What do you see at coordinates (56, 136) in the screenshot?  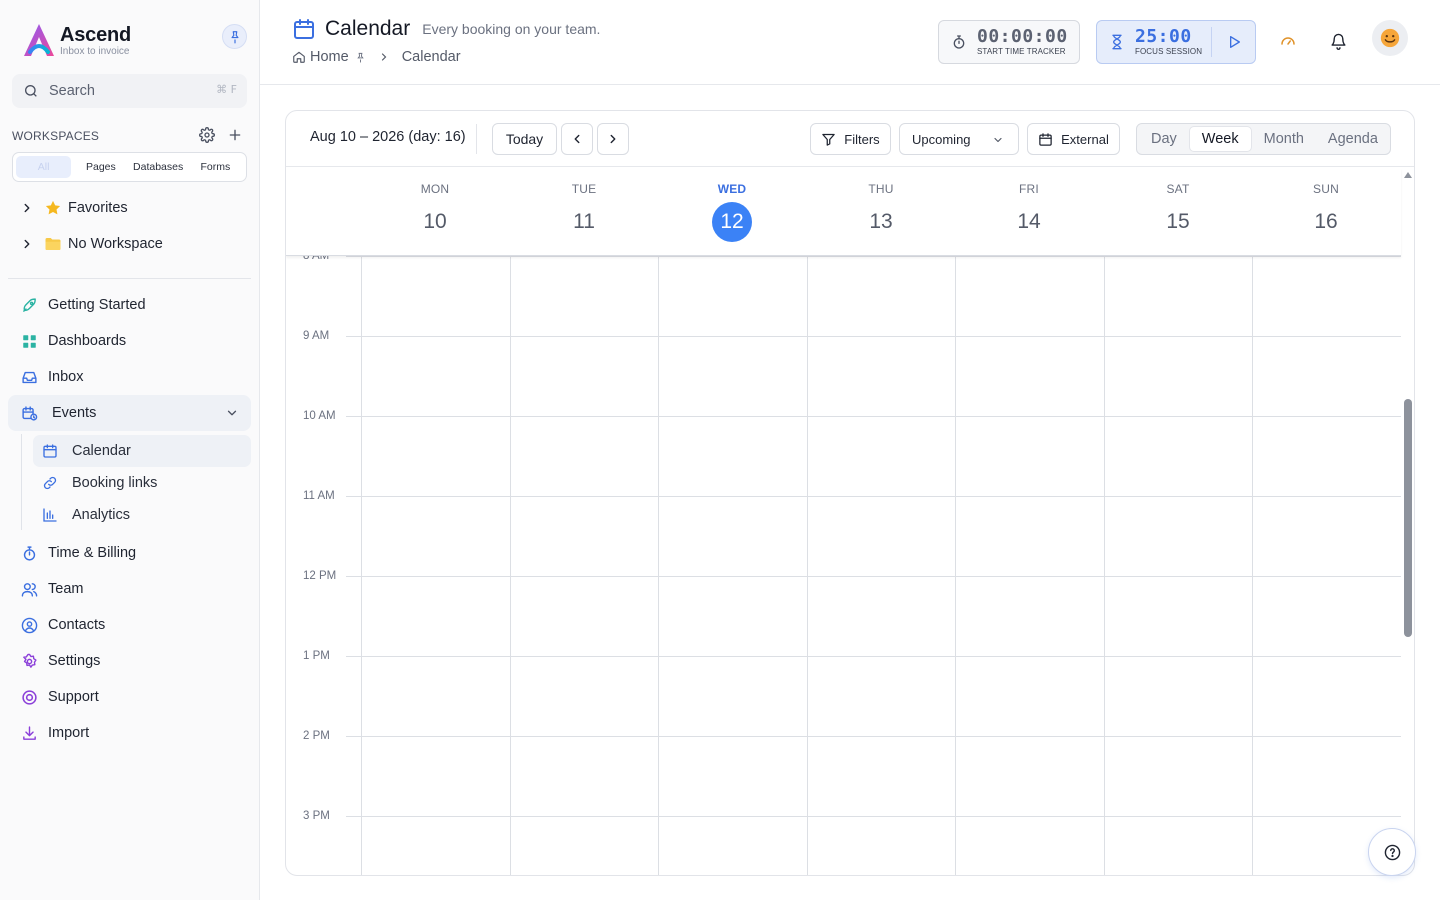 I see `workspaces-title: WORKSPACES` at bounding box center [56, 136].